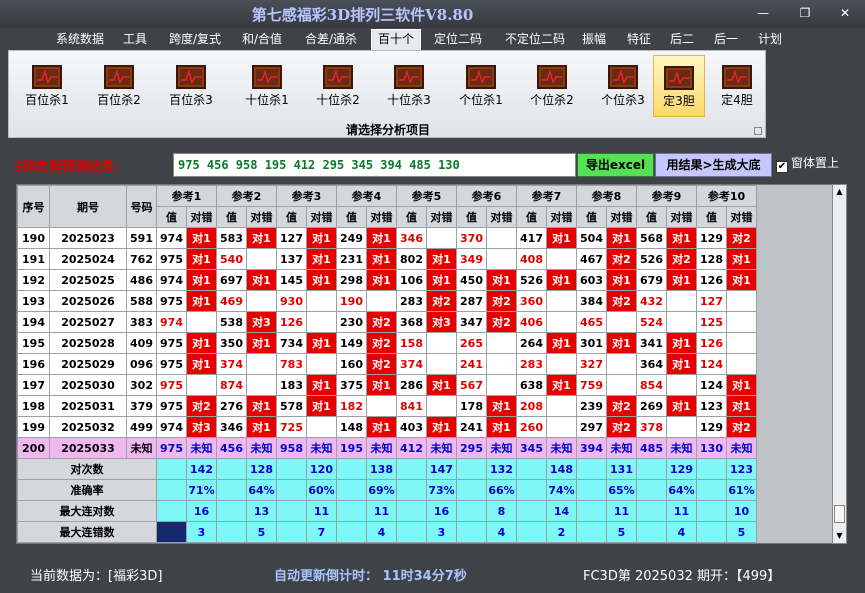  I want to click on row-seq: 193, so click(33, 301).